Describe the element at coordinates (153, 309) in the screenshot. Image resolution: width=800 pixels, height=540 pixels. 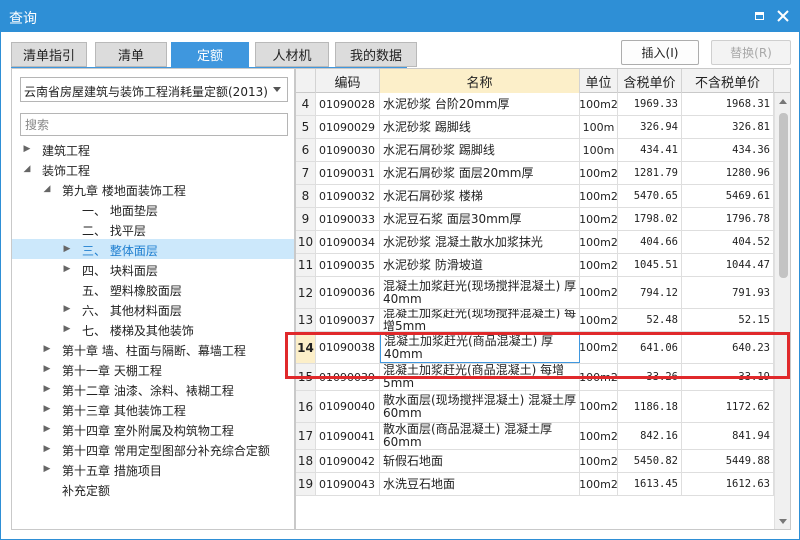
I see `tree-node: ▶ 六、 其他材料面层` at that location.